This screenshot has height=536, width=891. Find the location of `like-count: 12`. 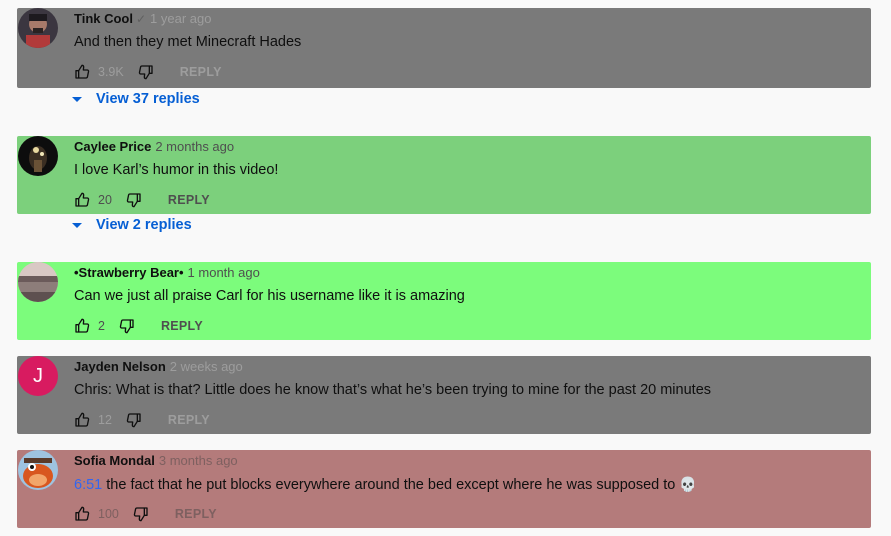

like-count: 12 is located at coordinates (105, 420).